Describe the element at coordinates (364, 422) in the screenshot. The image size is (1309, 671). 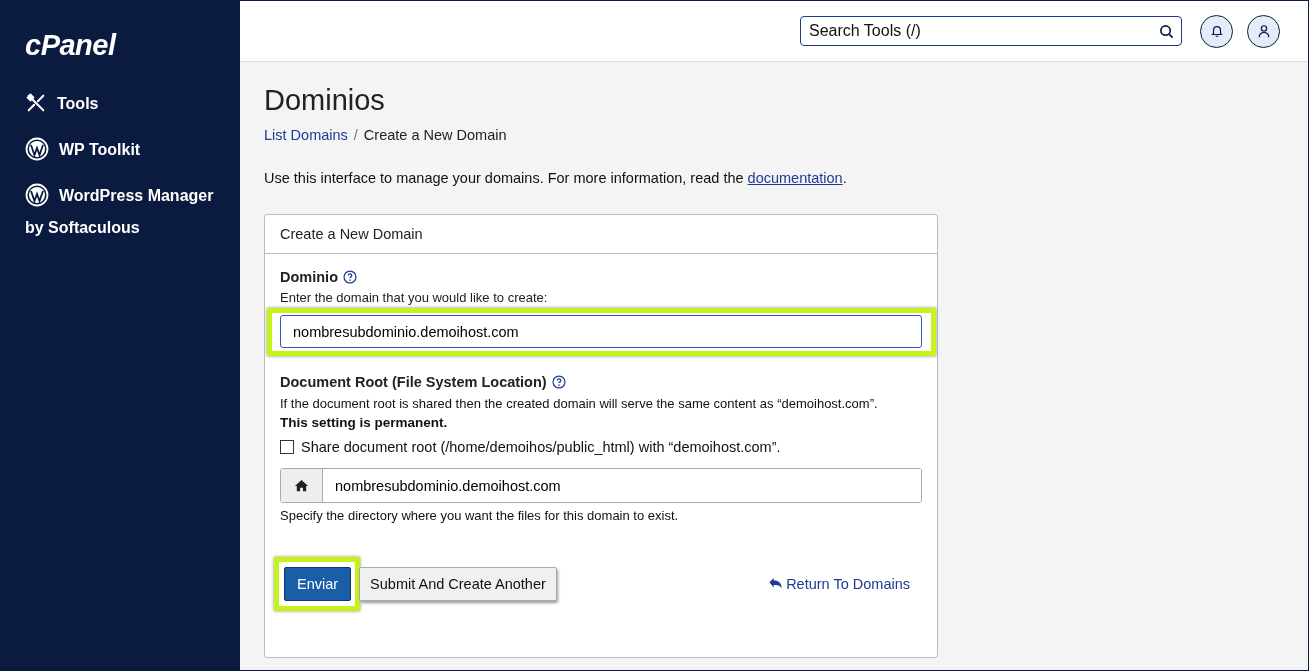
I see `warning-text: This setting is permanent.` at that location.